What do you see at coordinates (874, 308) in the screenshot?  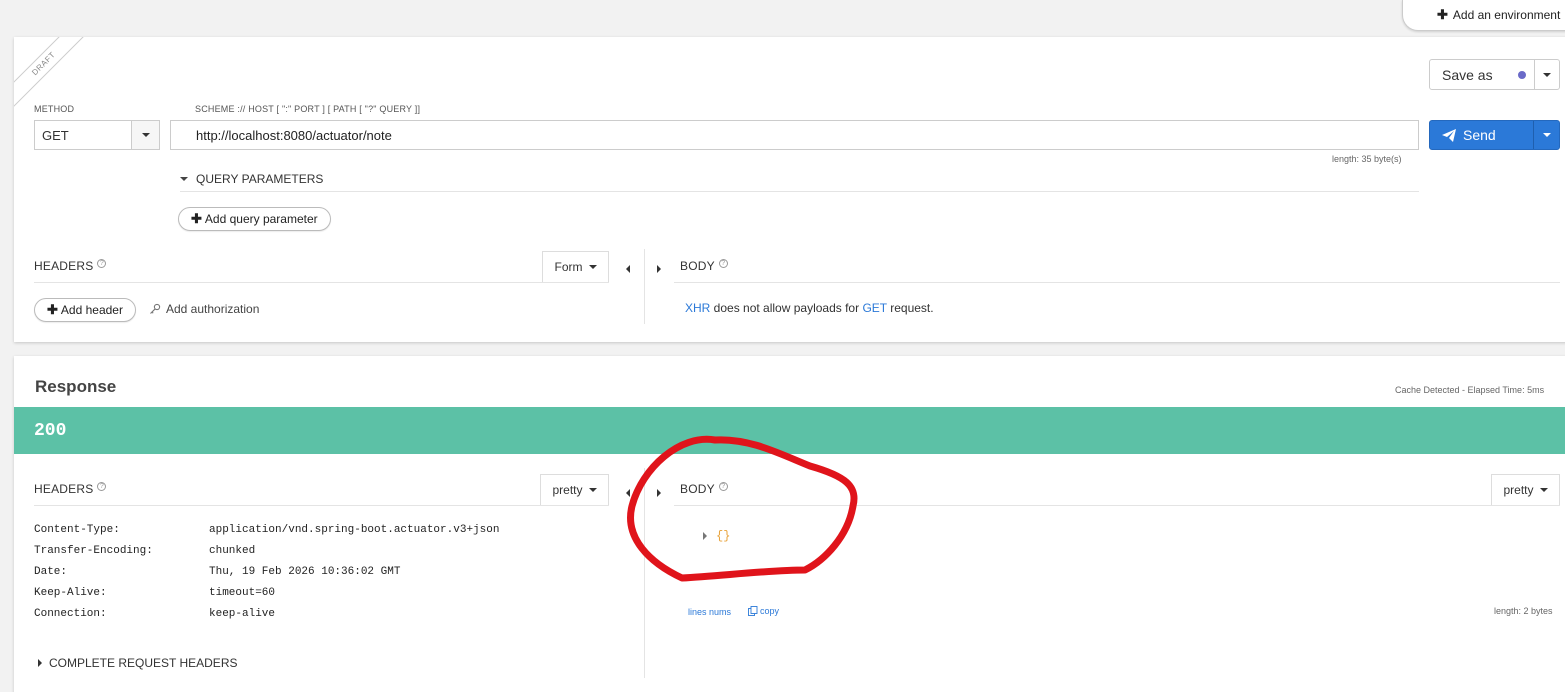 I see `method-link: GET` at bounding box center [874, 308].